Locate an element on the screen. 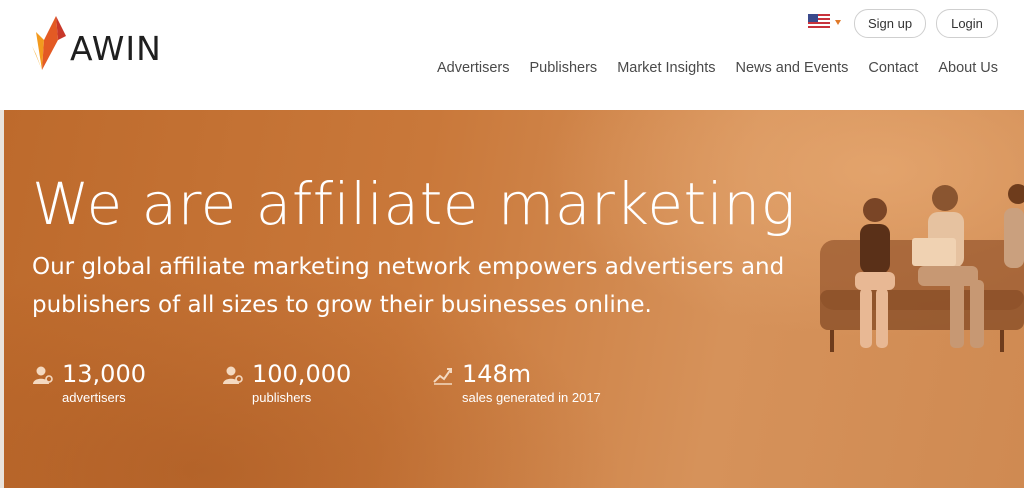 This screenshot has height=488, width=1024. nav-item-publishers: Publishers is located at coordinates (563, 68).